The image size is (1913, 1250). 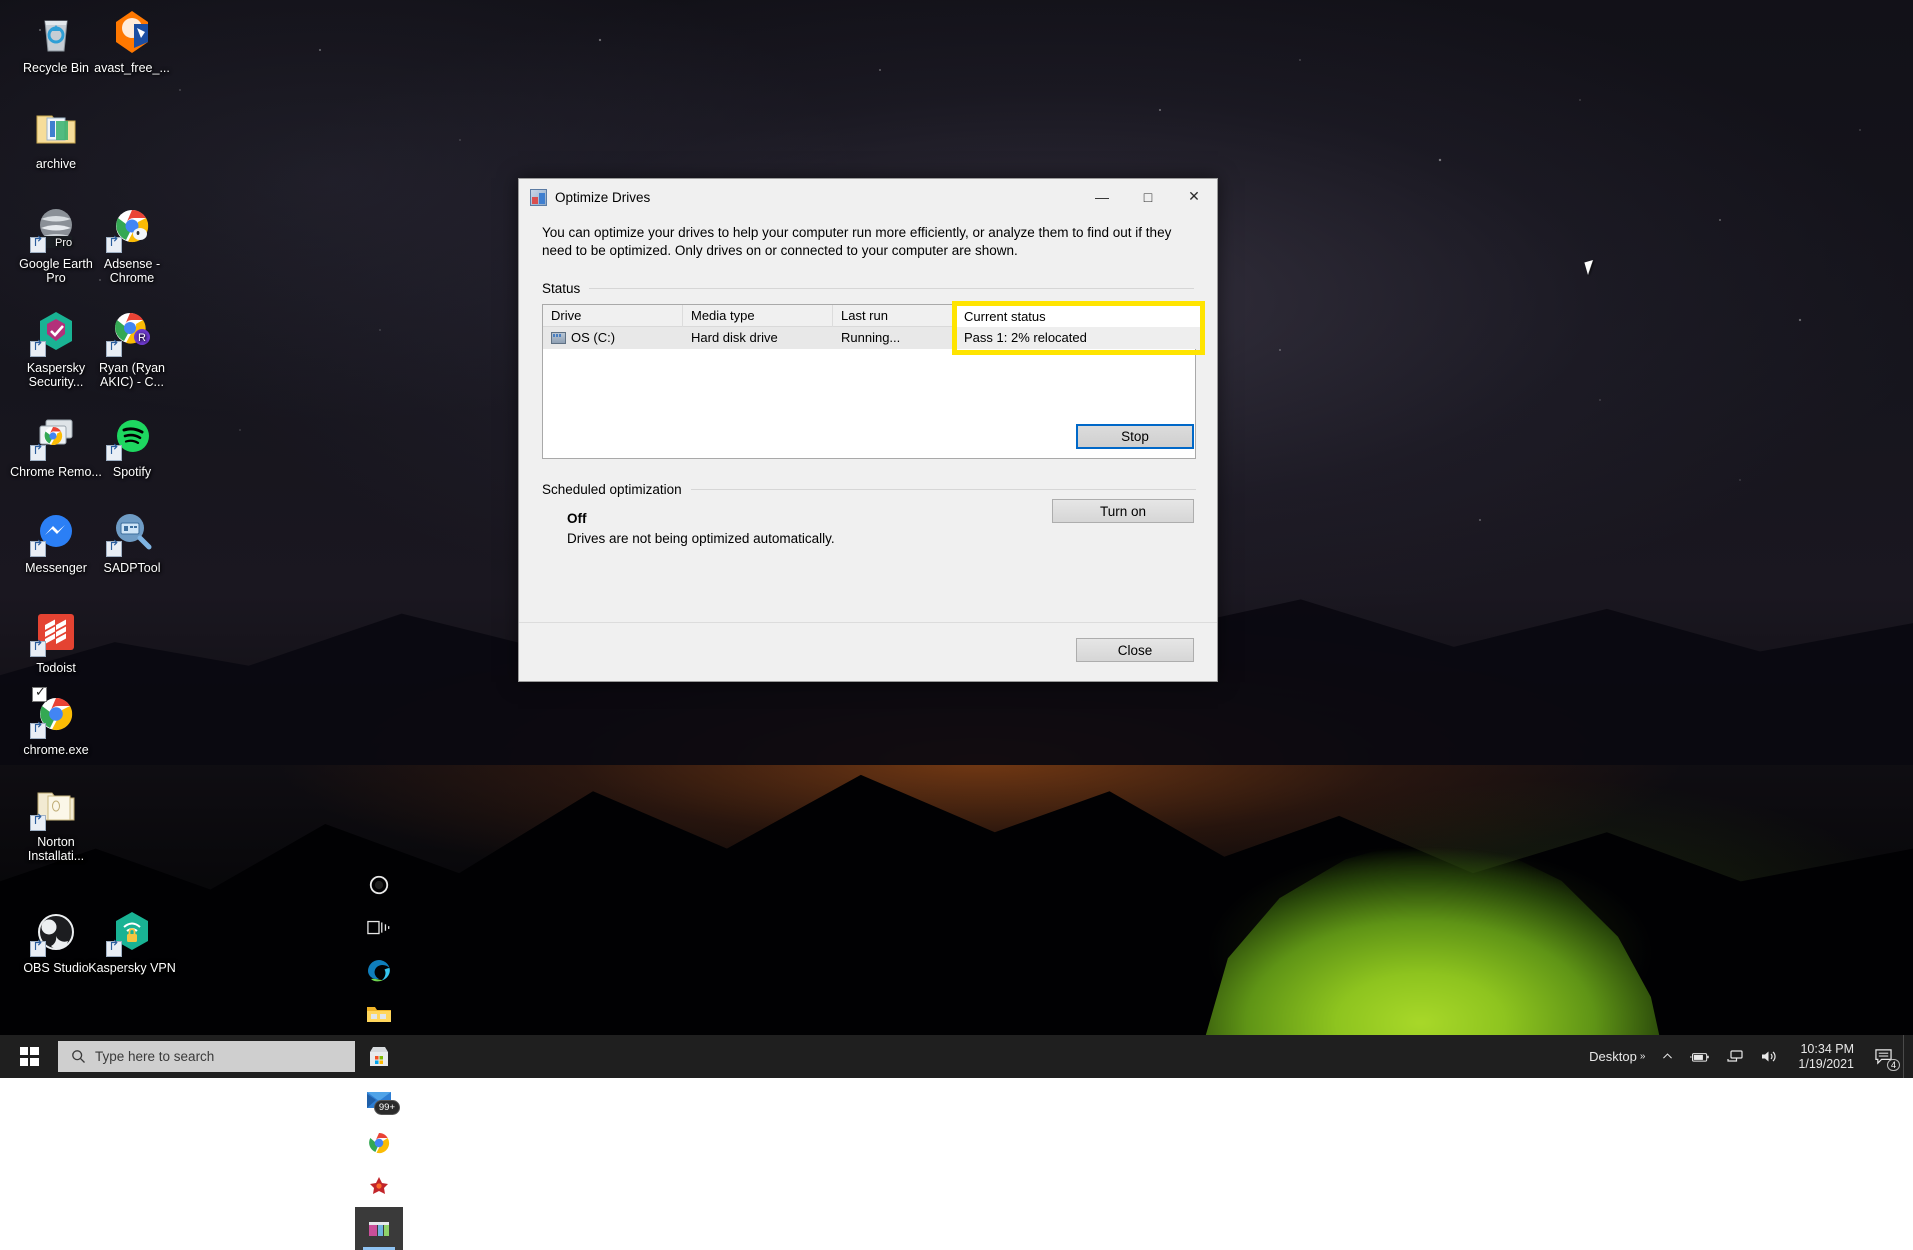 I want to click on scheduled-group-header: Scheduled optimization, so click(x=869, y=489).